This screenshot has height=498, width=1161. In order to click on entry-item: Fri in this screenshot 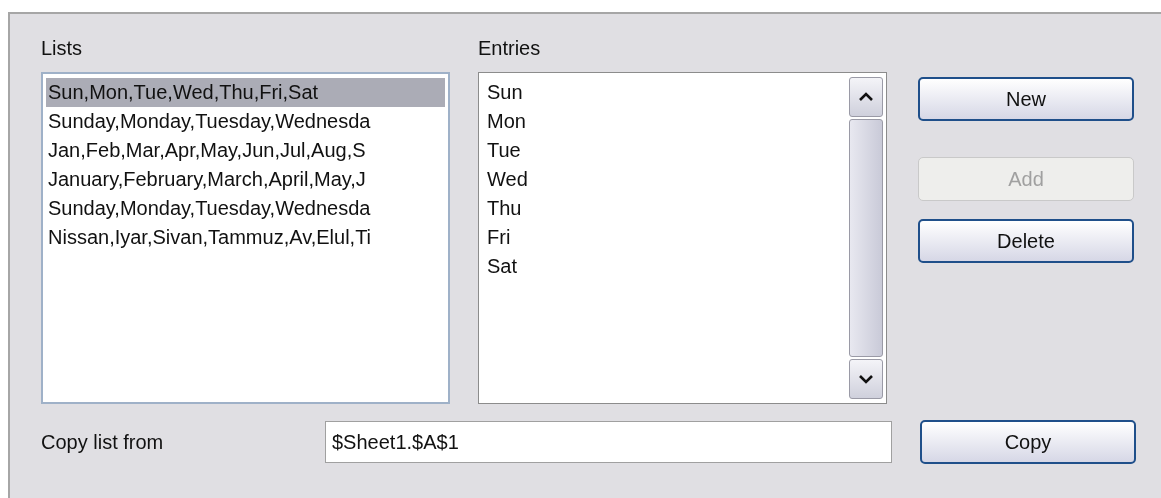, I will do `click(664, 237)`.